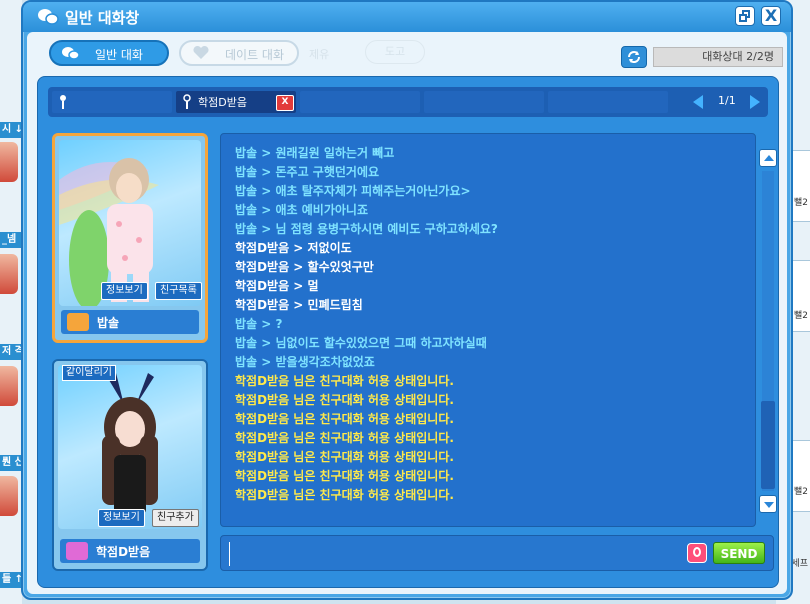 The image size is (810, 604). I want to click on profile-name: 밥솔, so click(108, 323).